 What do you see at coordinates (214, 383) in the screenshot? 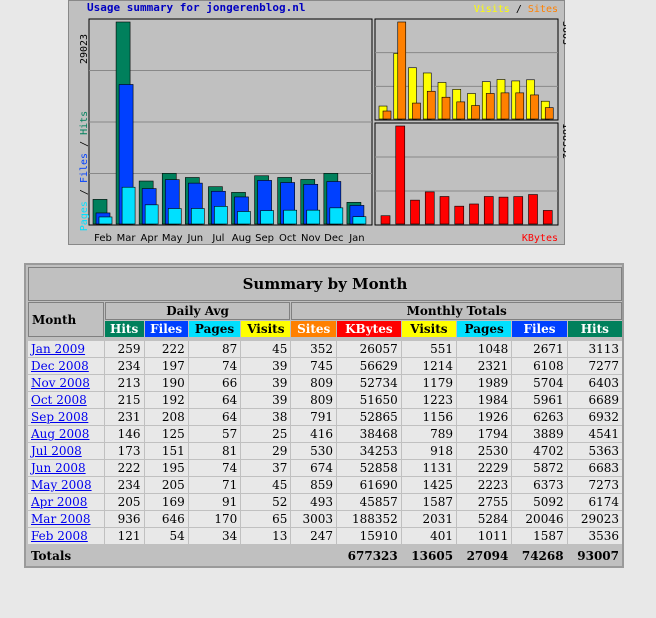
I see `daily-value-cell: 66` at bounding box center [214, 383].